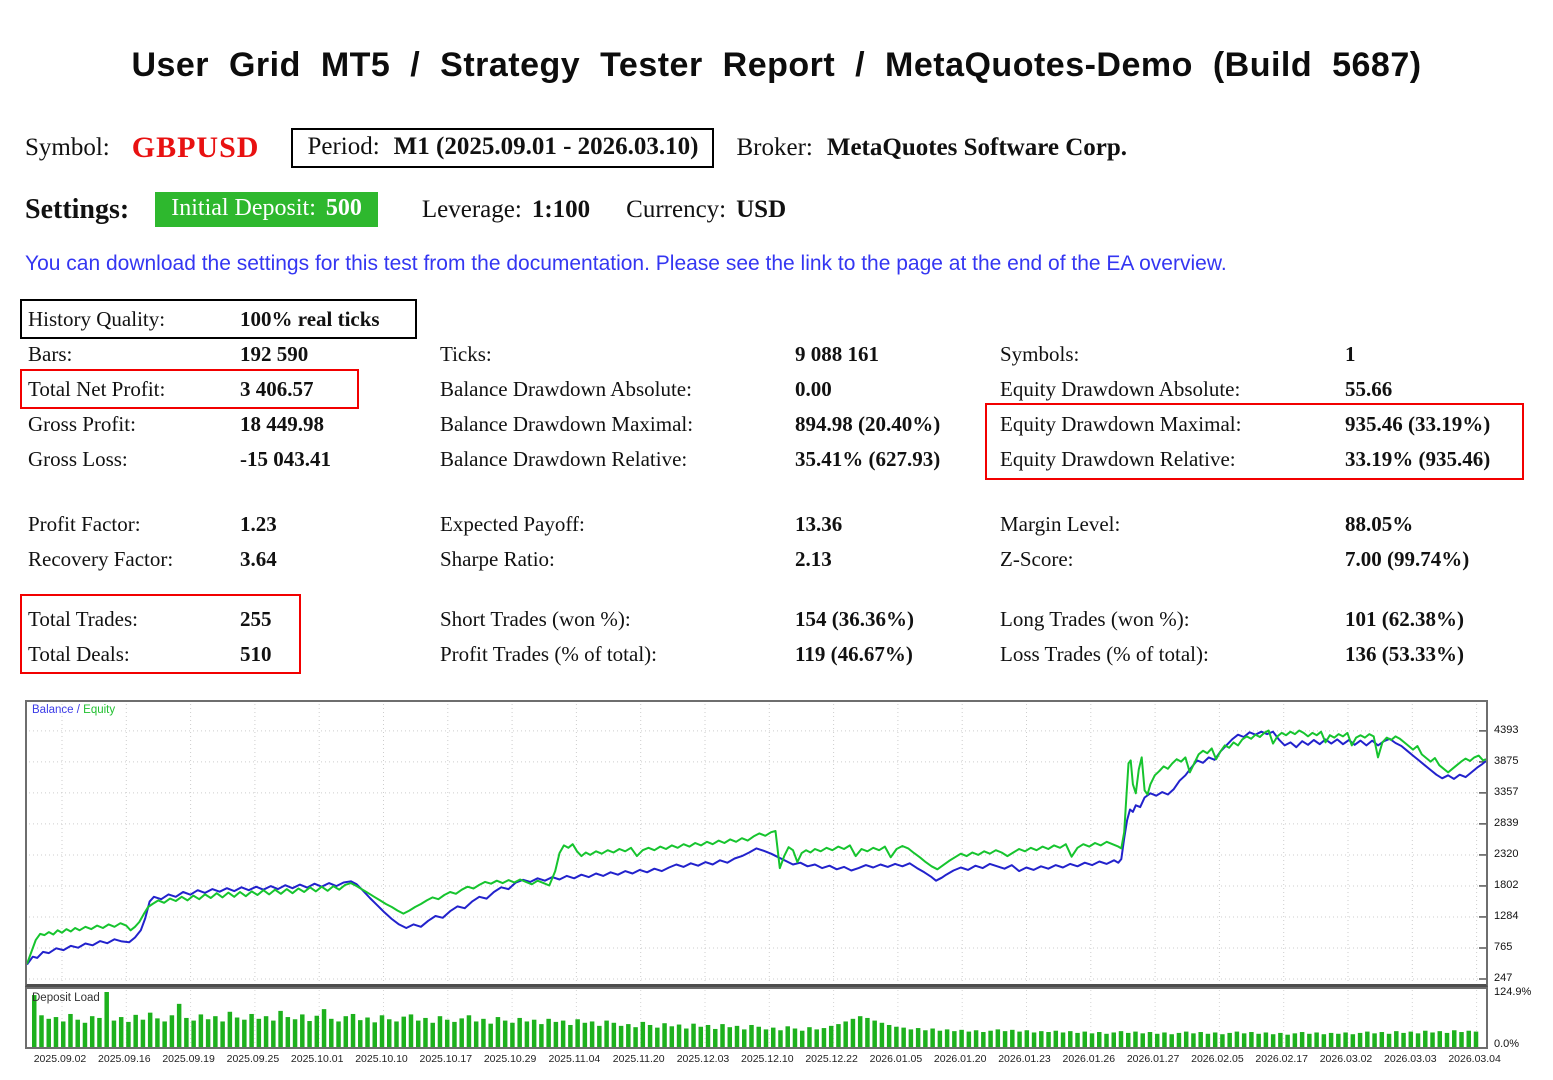  What do you see at coordinates (548, 654) in the screenshot?
I see `stat-label: Profit Trades (% of total):` at bounding box center [548, 654].